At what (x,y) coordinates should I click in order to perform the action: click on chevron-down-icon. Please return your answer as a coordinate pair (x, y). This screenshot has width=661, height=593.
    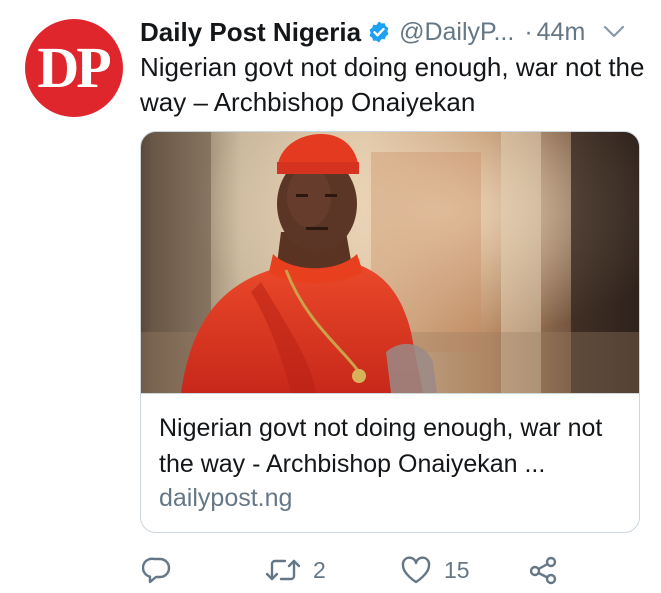
    Looking at the image, I should click on (614, 32).